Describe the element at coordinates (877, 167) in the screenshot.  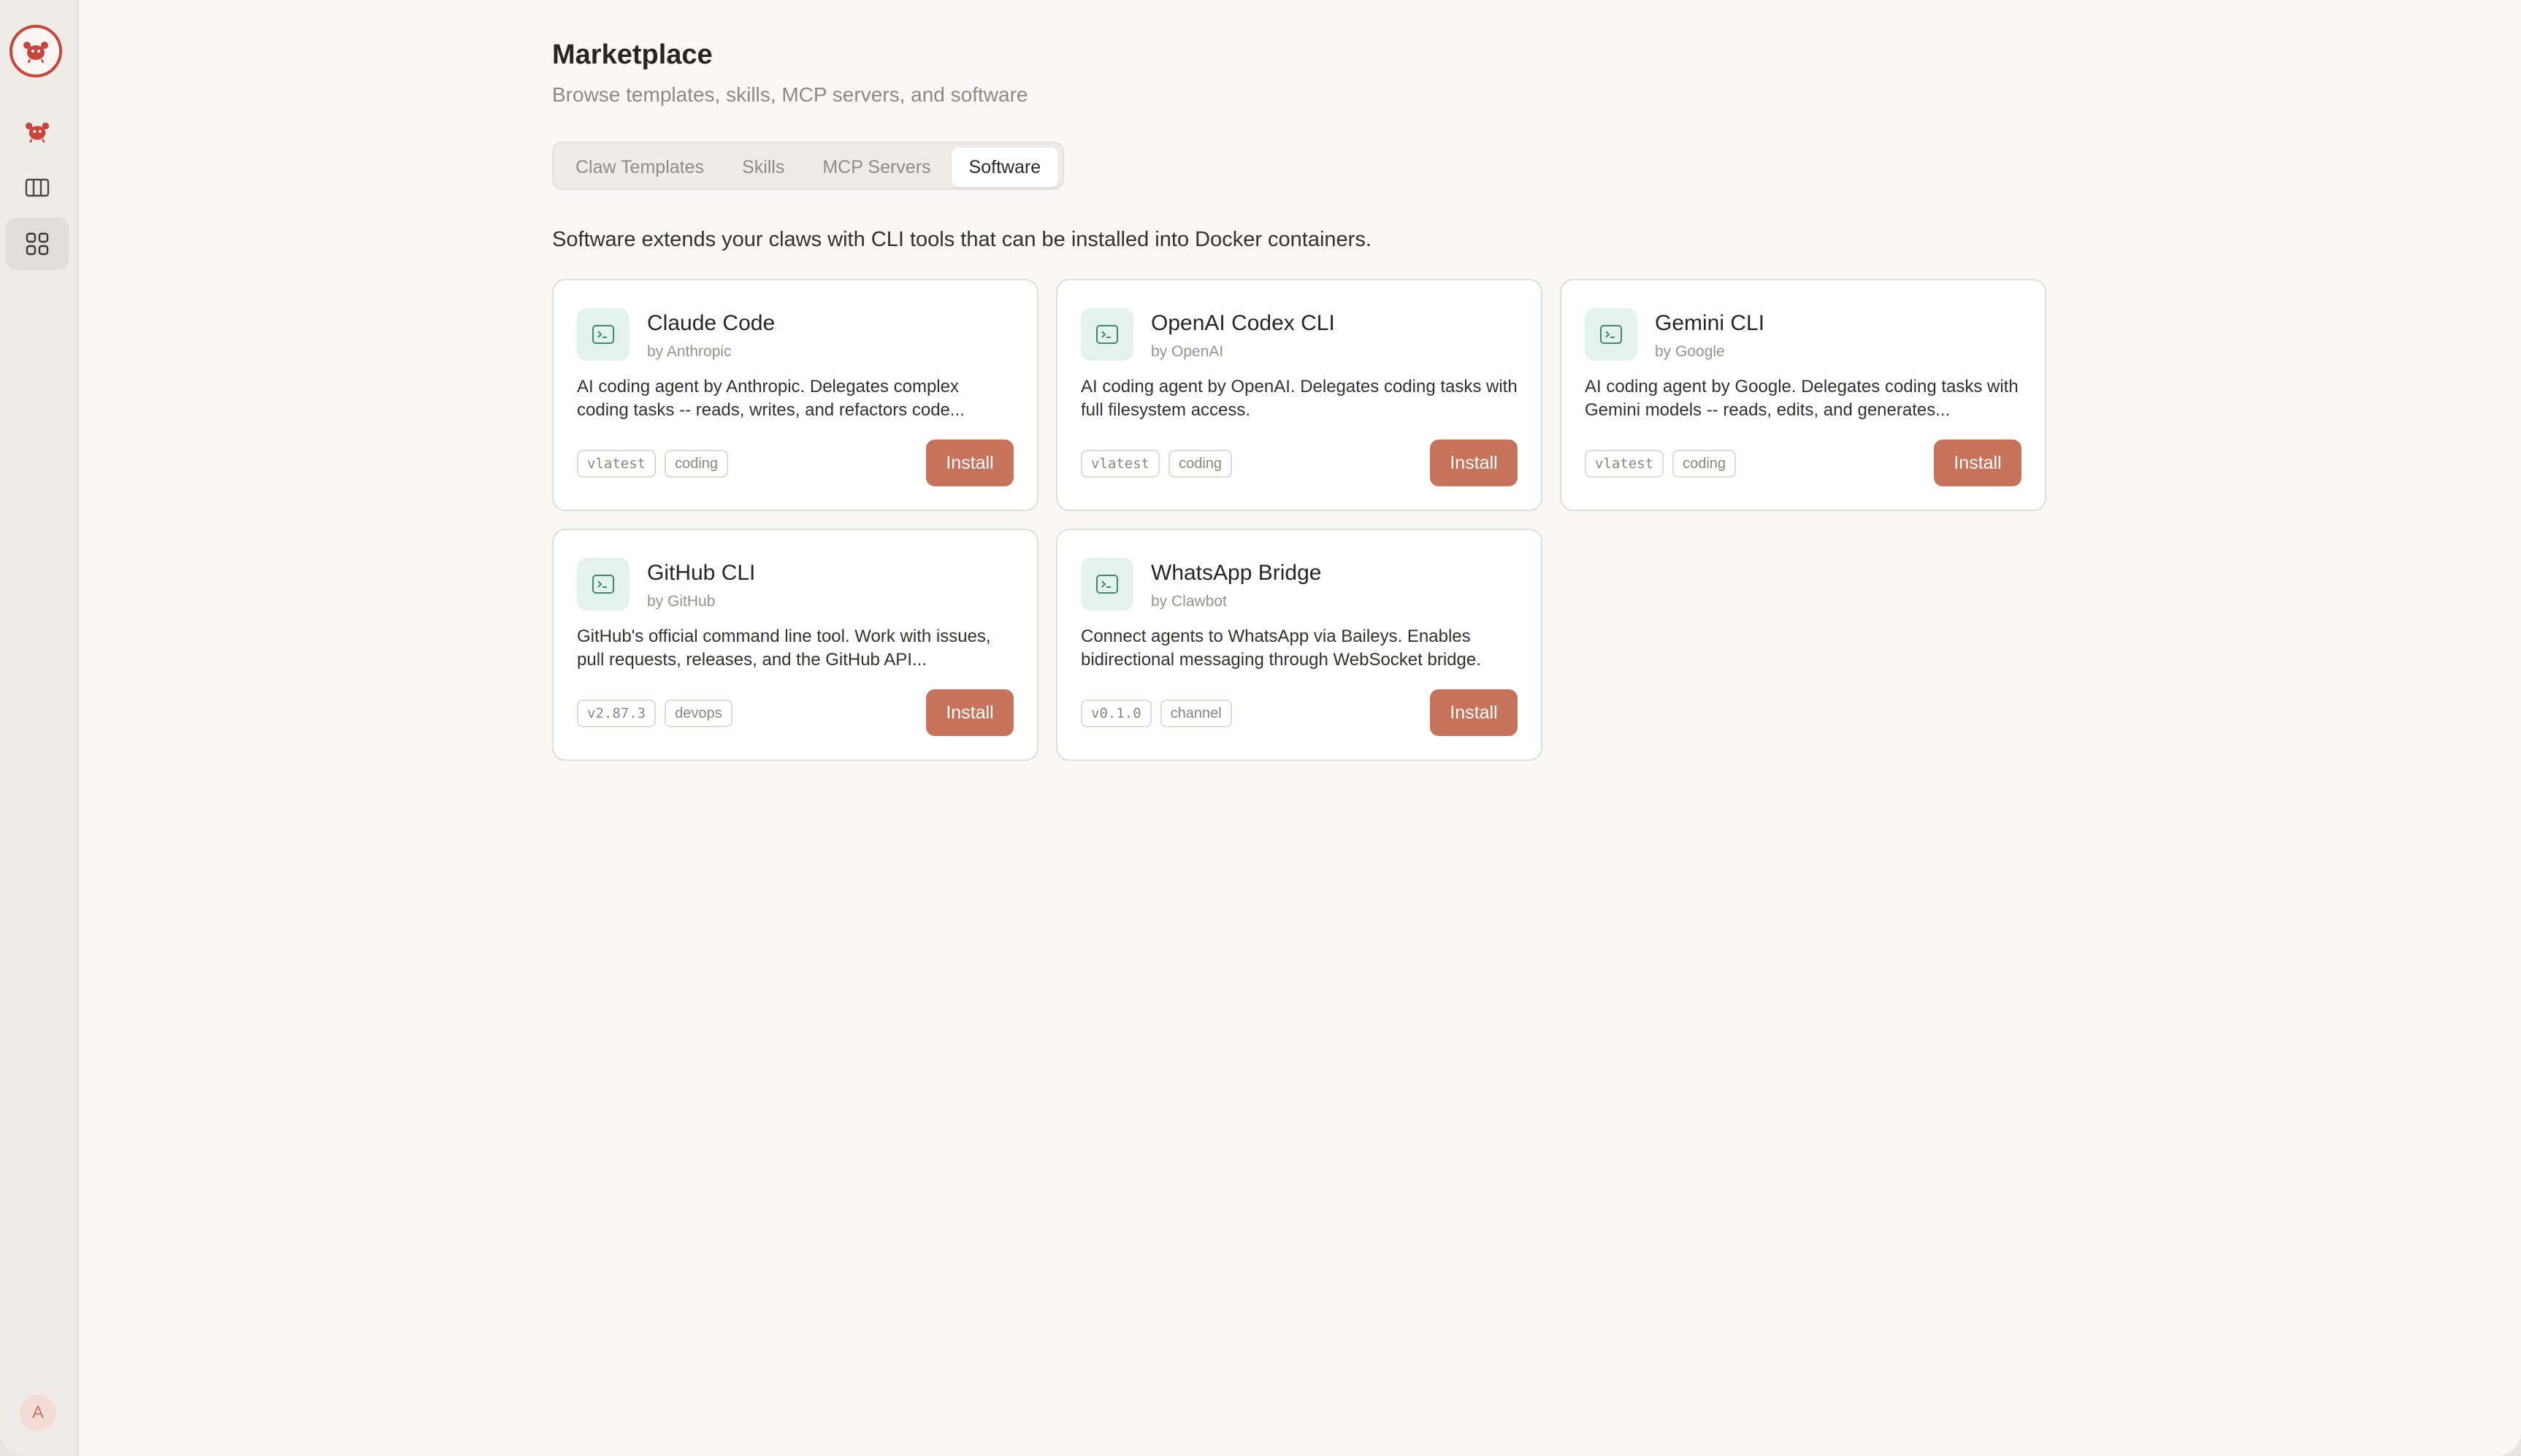
I see `tab-mcp-servers: MCP Servers` at that location.